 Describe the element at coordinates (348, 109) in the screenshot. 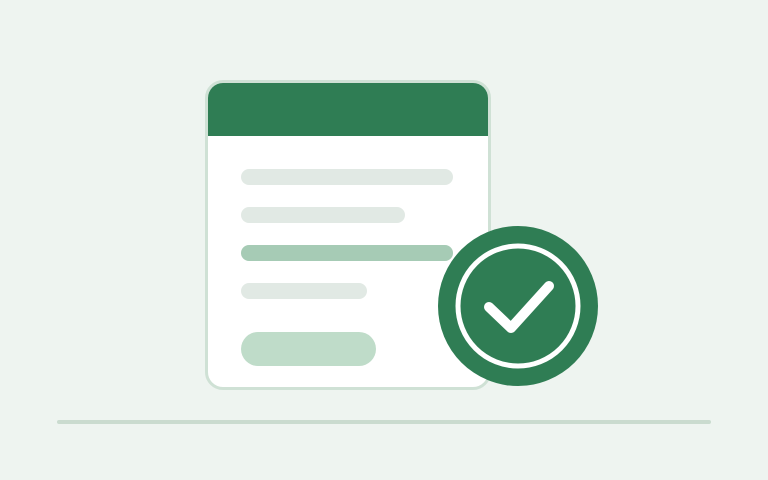

I see `window-header` at that location.